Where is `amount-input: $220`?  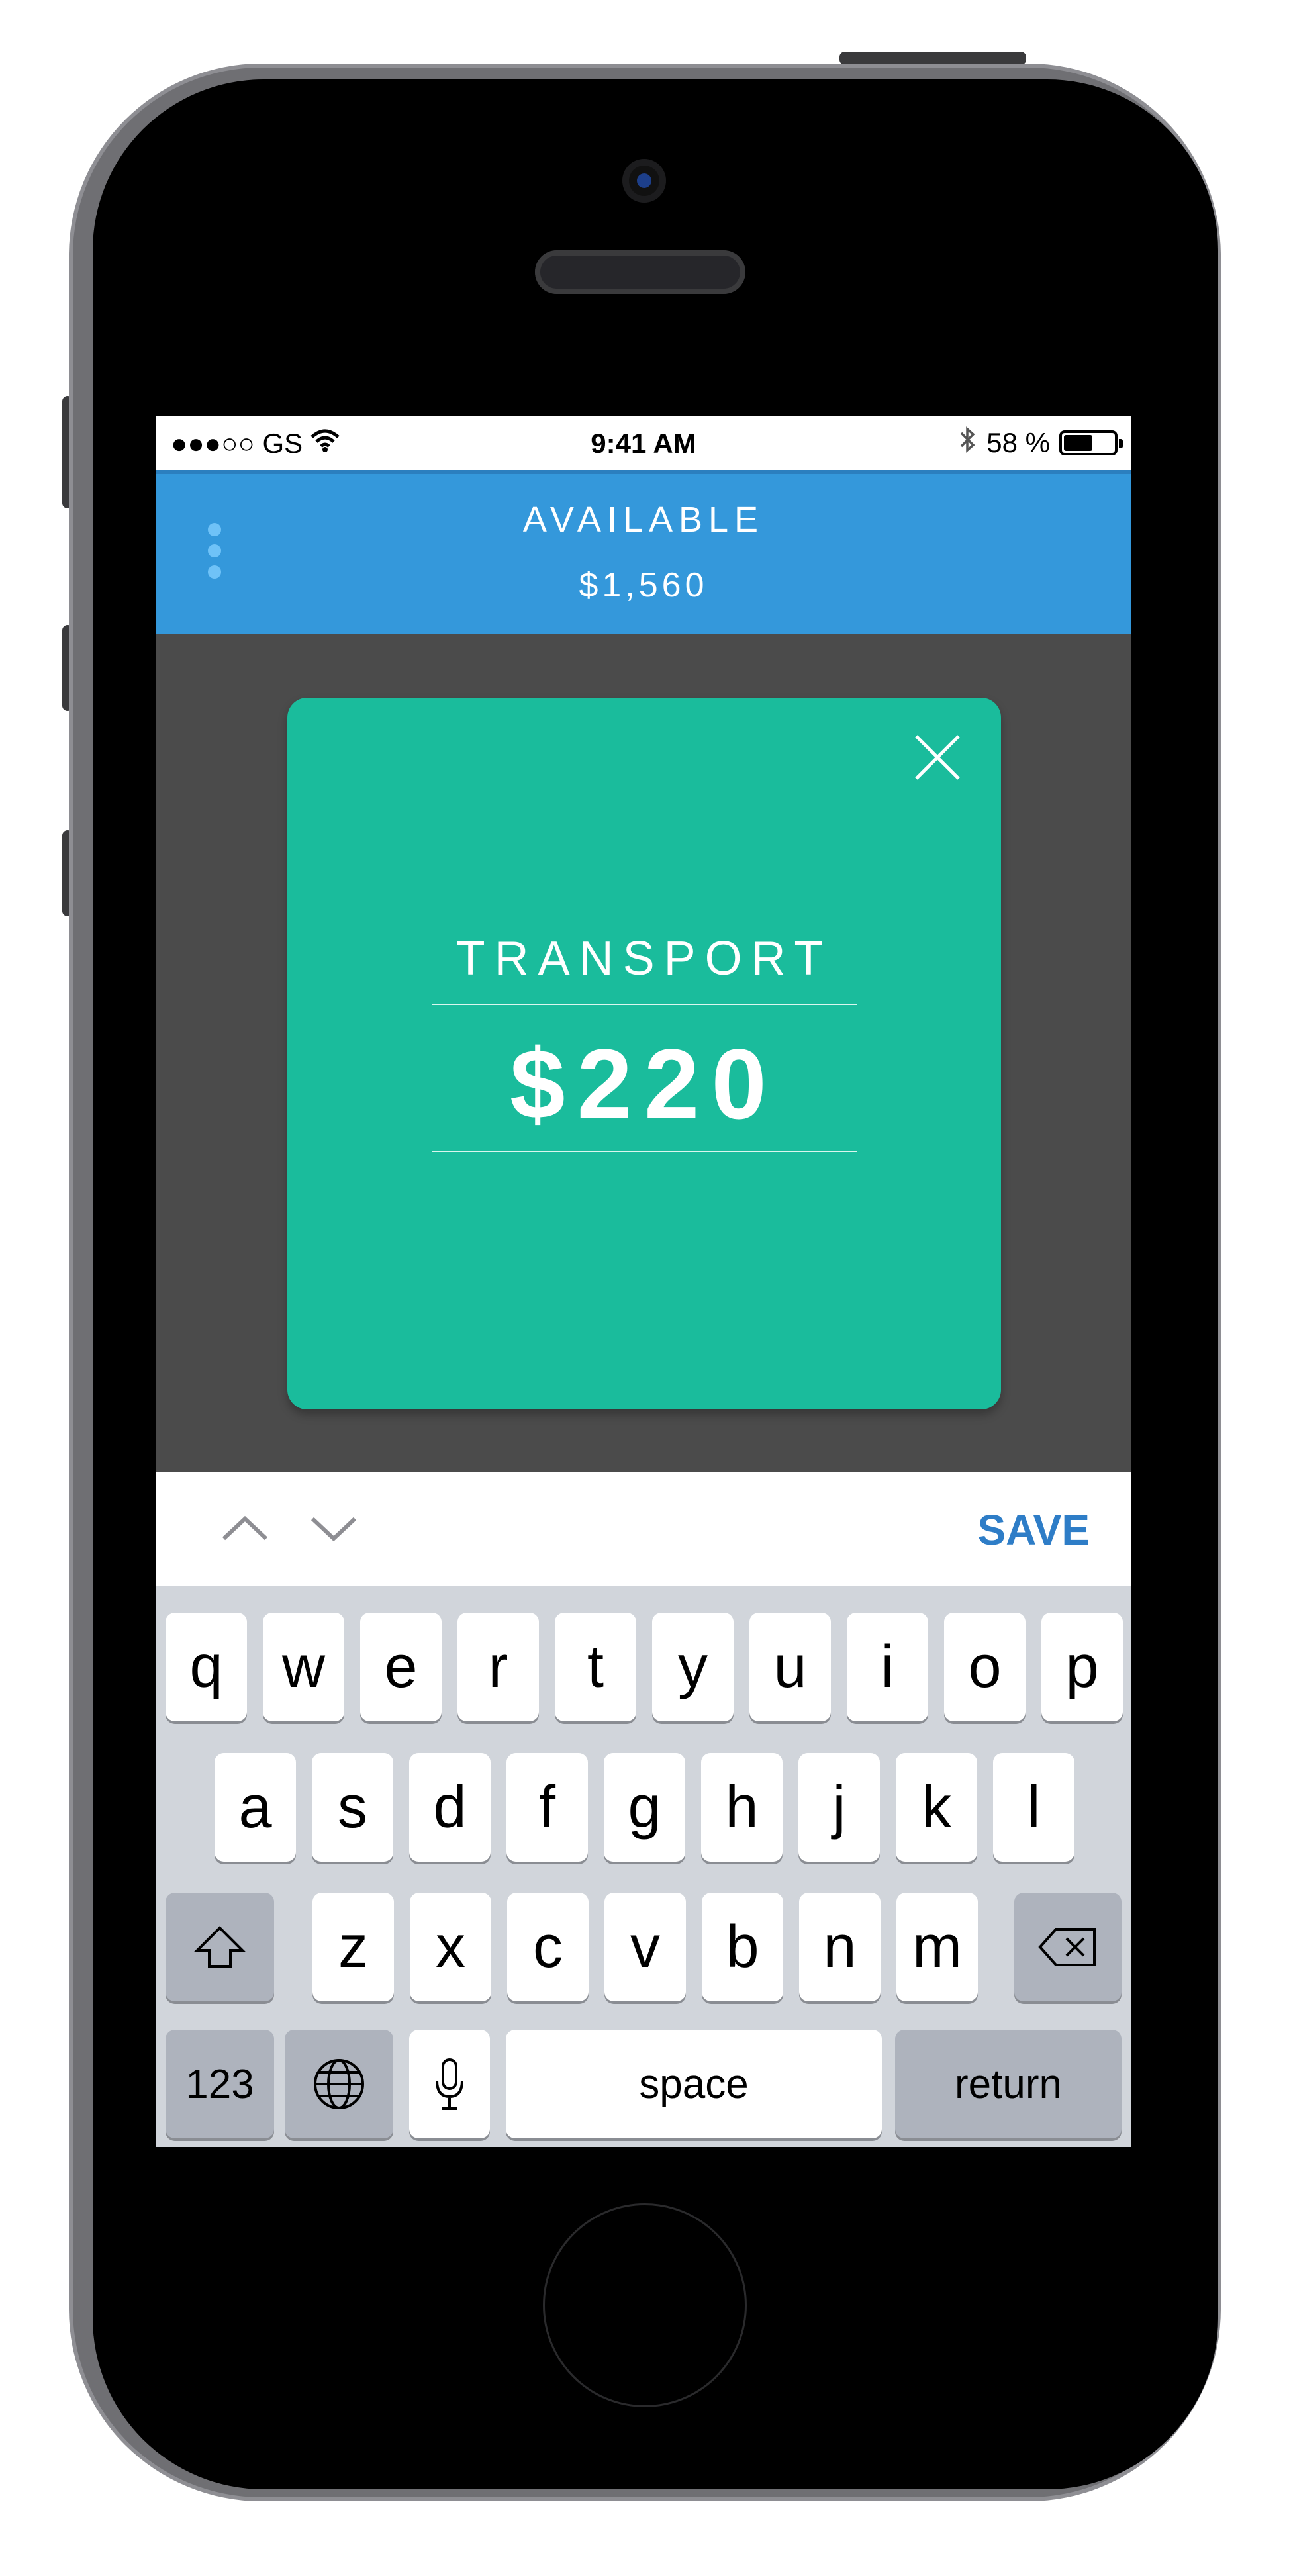 amount-input: $220 is located at coordinates (644, 1084).